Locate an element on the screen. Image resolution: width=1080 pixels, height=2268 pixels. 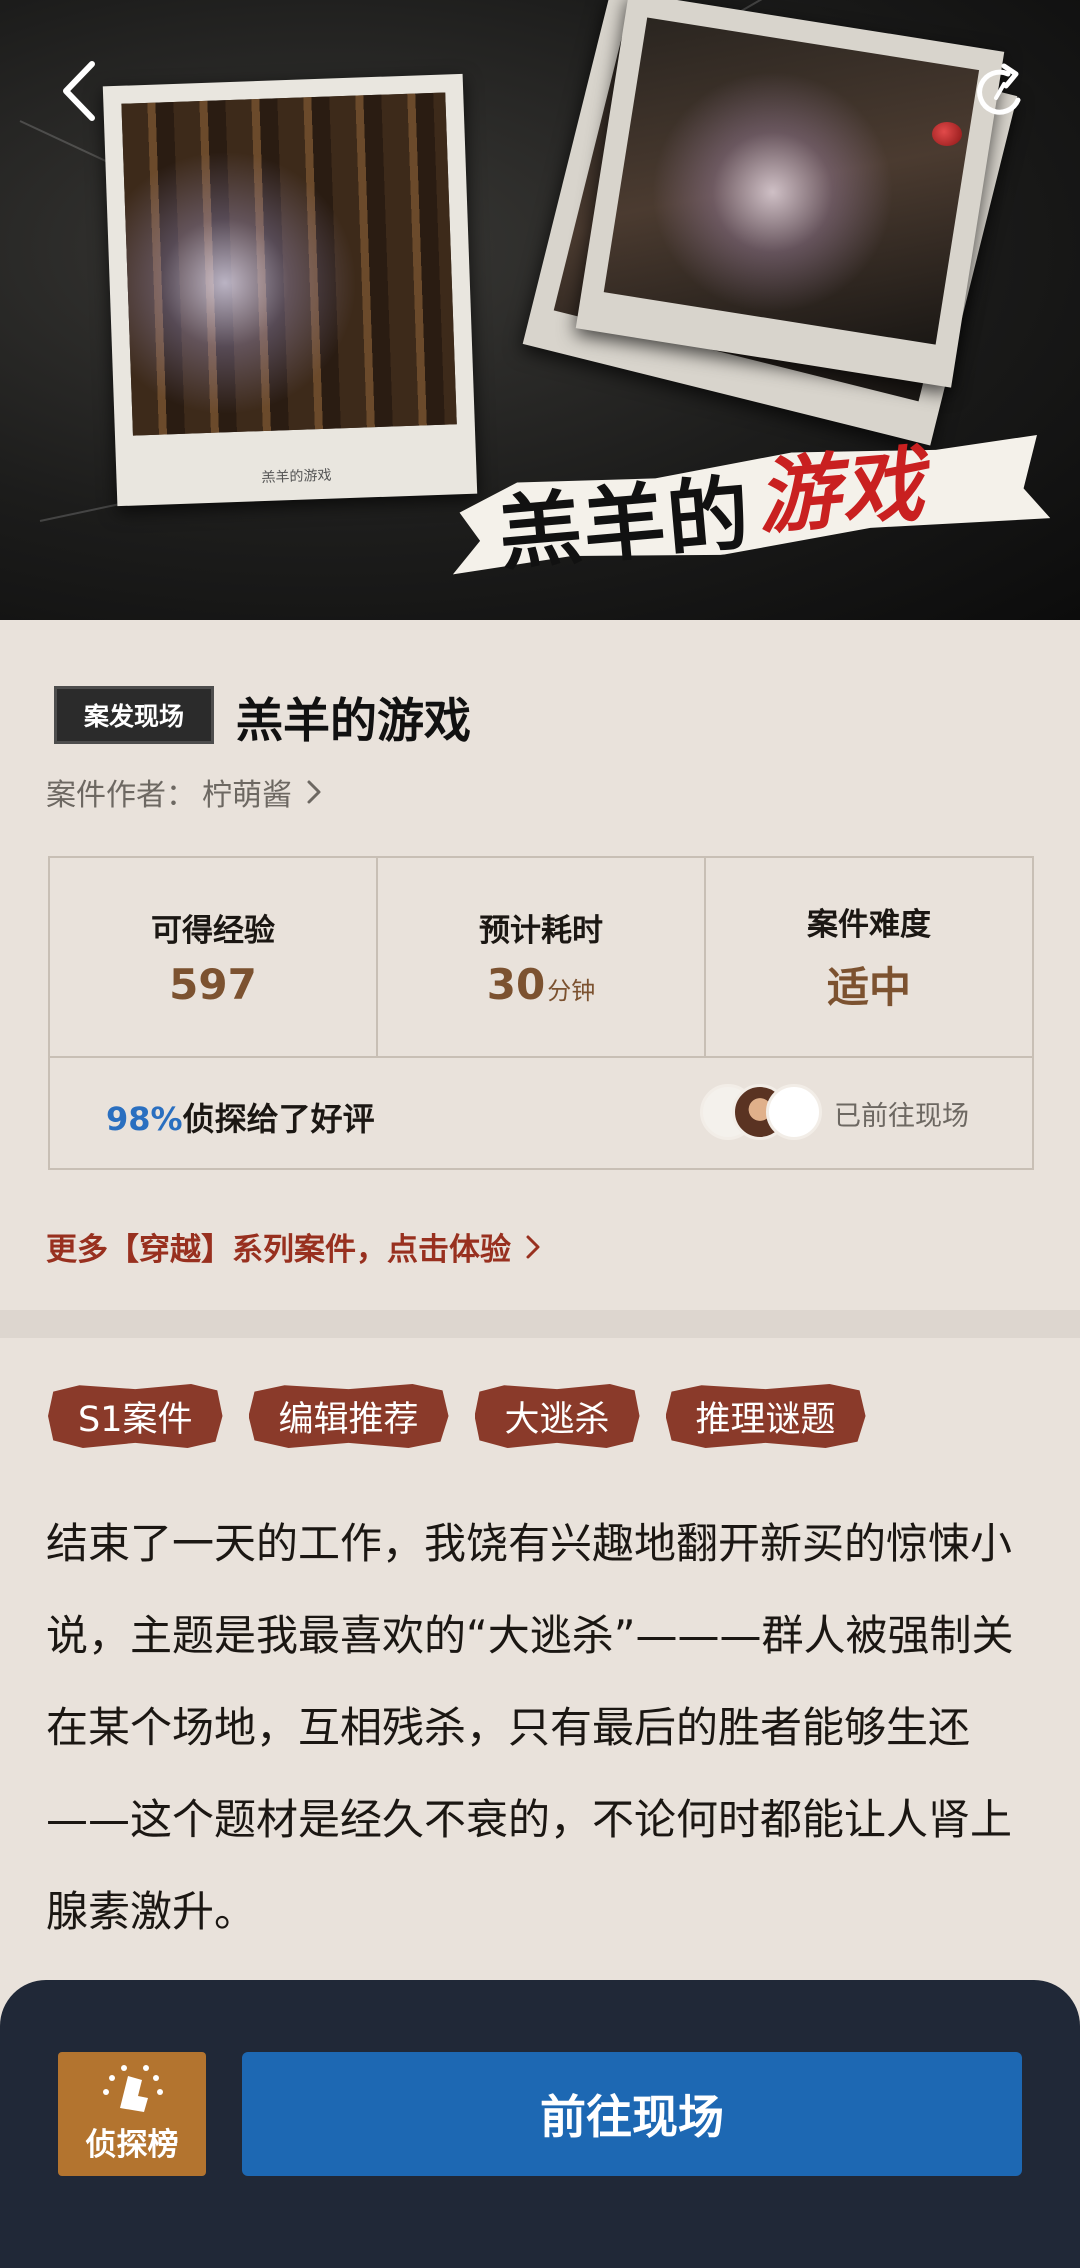
hero-title-part1: 羔羊的 is located at coordinates (625, 525).